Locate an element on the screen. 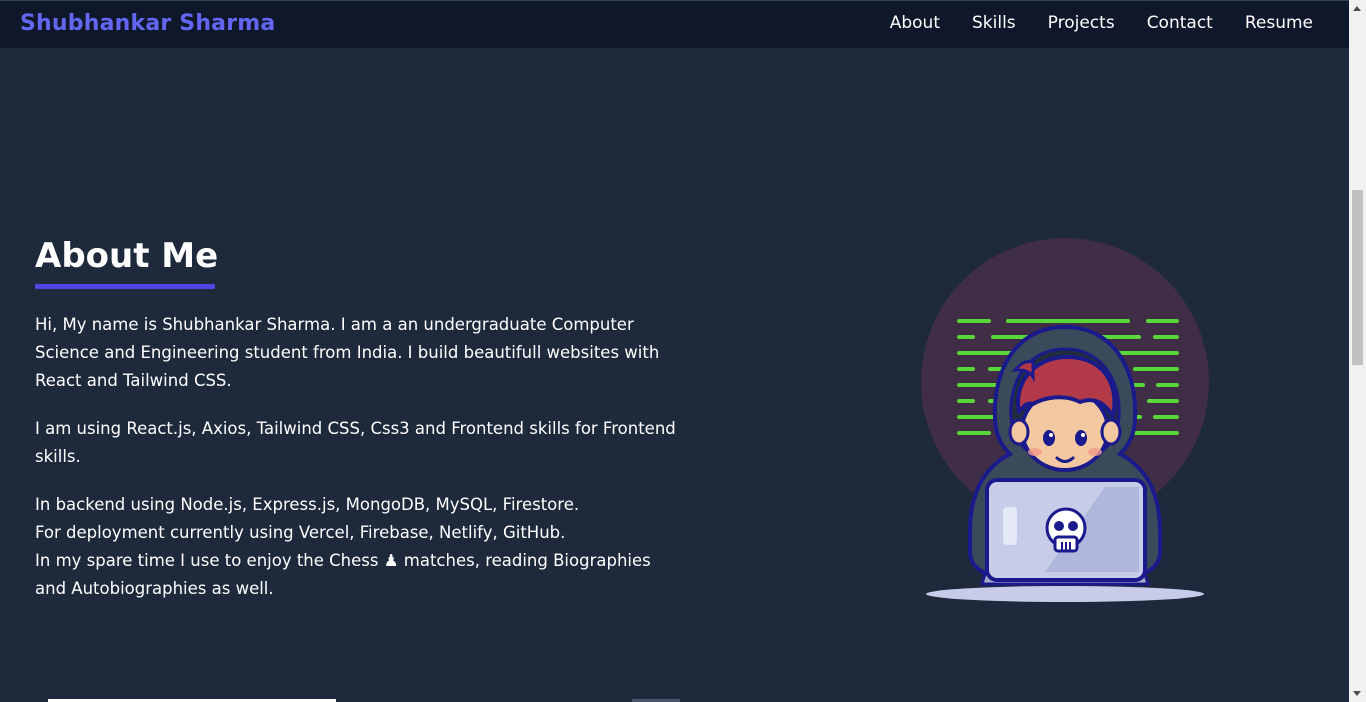 Image resolution: width=1366 pixels, height=702 pixels. page-scrollbar is located at coordinates (1357, 351).